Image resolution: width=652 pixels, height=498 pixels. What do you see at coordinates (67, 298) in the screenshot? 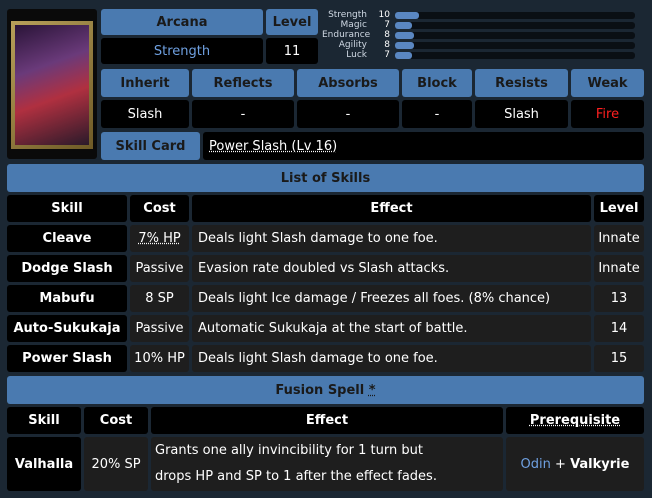
I see `skill-name: Mabufu` at bounding box center [67, 298].